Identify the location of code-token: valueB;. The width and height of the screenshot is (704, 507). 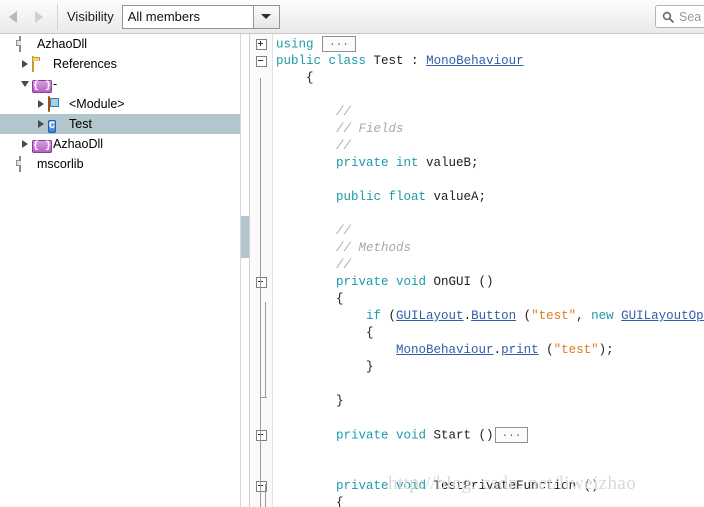
(452, 163).